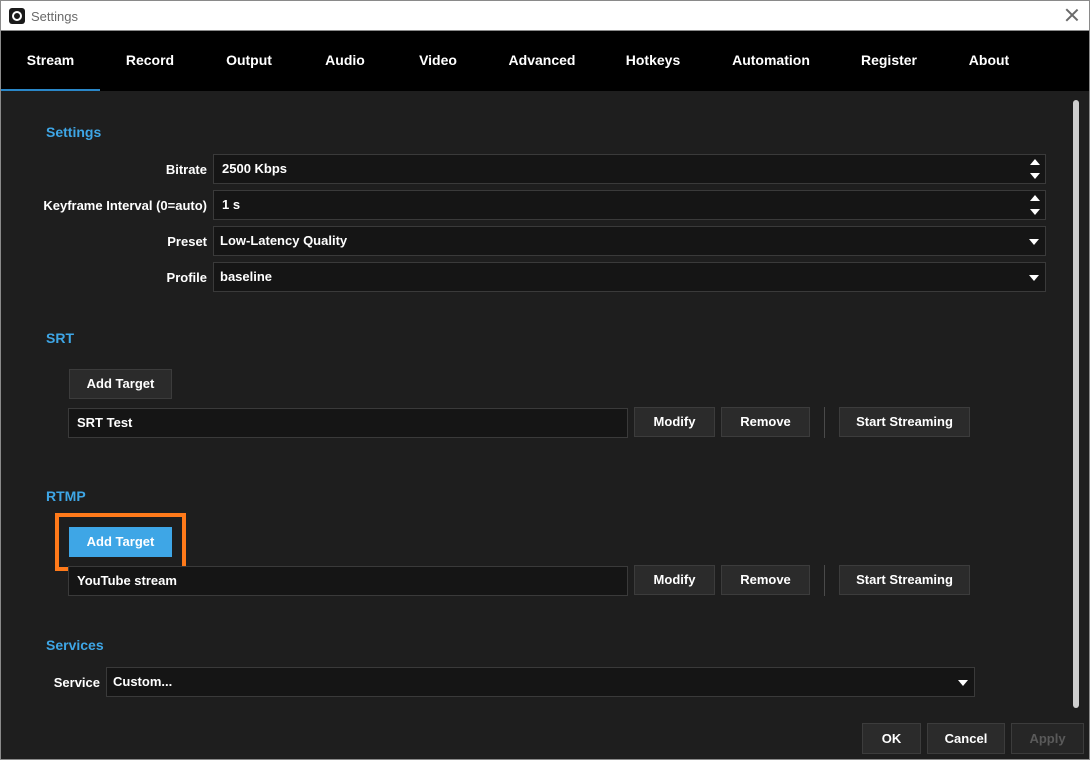 The height and width of the screenshot is (760, 1090). What do you see at coordinates (75, 645) in the screenshot?
I see `services-section-title: Services` at bounding box center [75, 645].